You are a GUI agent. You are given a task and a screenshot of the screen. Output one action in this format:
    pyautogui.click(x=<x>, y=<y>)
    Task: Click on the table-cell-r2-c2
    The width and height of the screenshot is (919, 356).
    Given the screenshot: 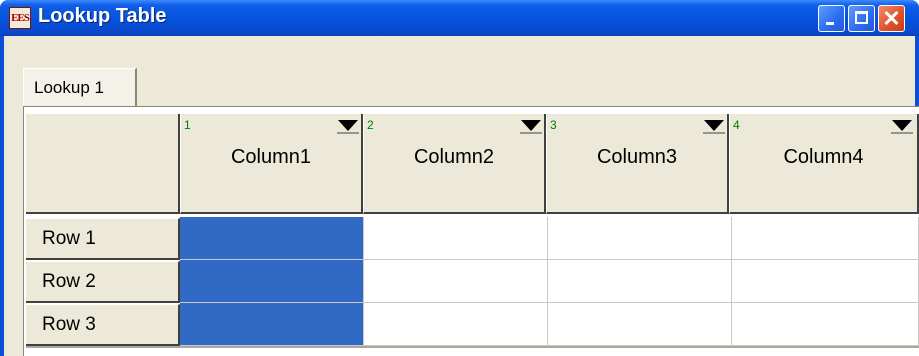 What is the action you would take?
    pyautogui.click(x=456, y=281)
    